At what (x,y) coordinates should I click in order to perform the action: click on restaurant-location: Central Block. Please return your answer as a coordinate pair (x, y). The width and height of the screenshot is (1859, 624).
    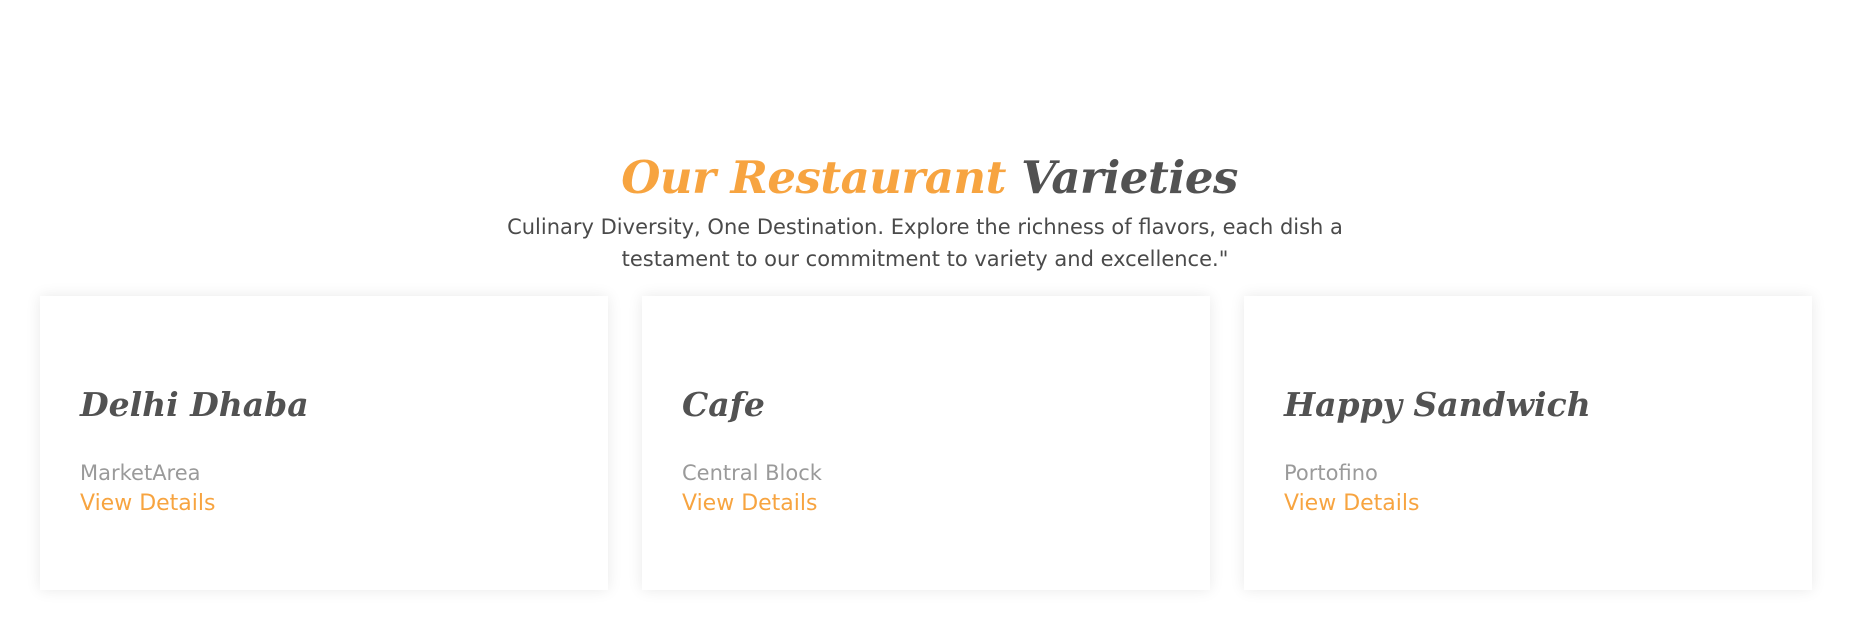
    Looking at the image, I should click on (752, 473).